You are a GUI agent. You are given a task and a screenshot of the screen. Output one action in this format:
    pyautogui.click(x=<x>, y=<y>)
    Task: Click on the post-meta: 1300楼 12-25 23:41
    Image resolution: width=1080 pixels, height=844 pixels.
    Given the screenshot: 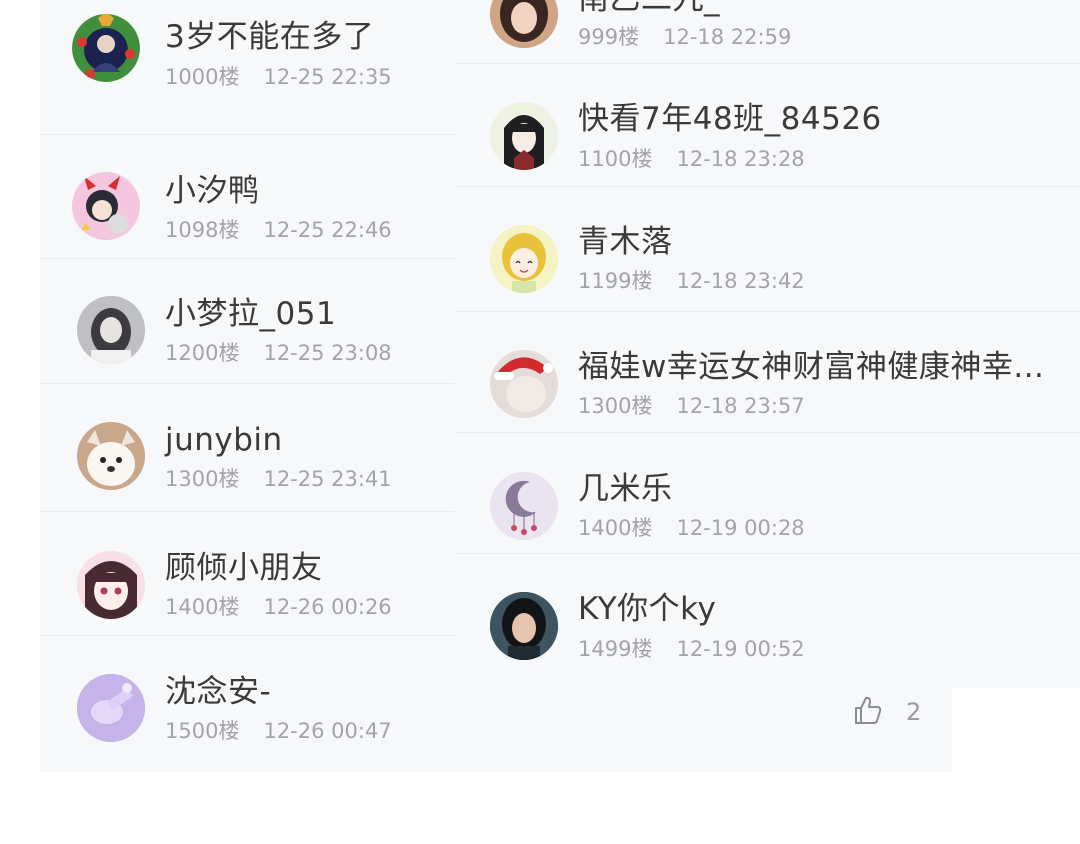 What is the action you would take?
    pyautogui.click(x=278, y=479)
    